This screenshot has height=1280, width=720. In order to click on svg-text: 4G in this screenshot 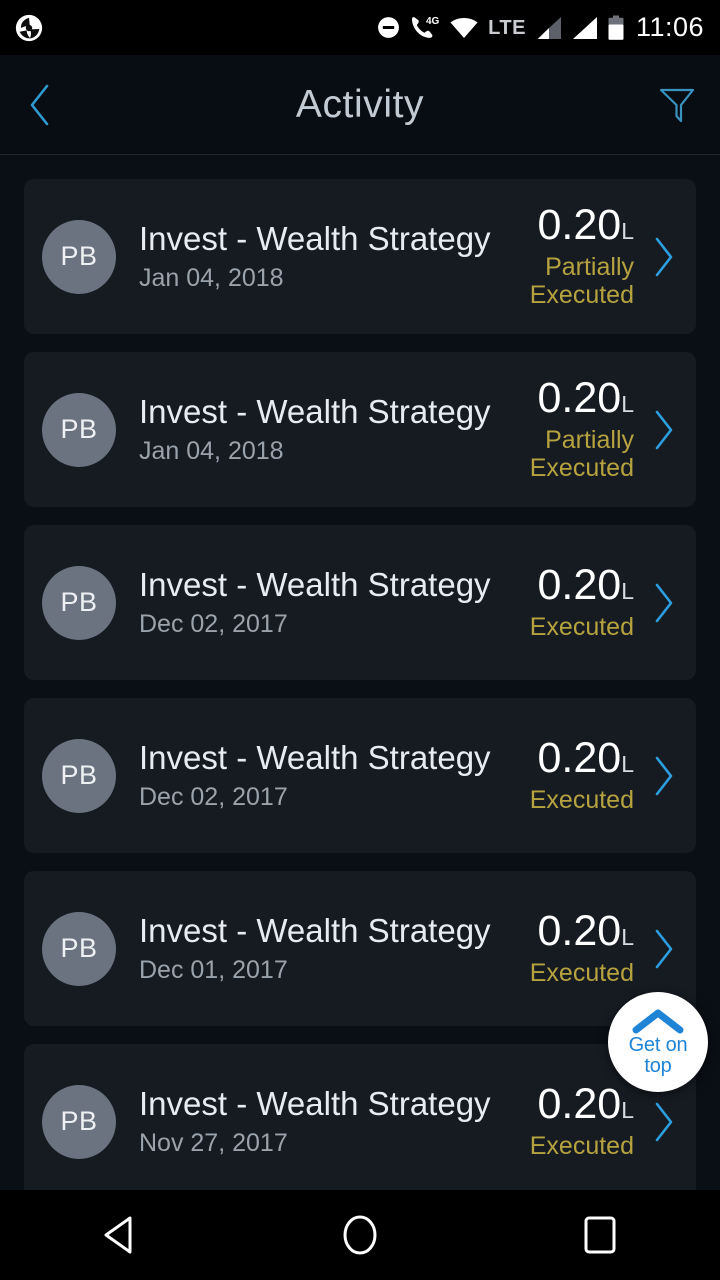, I will do `click(433, 21)`.